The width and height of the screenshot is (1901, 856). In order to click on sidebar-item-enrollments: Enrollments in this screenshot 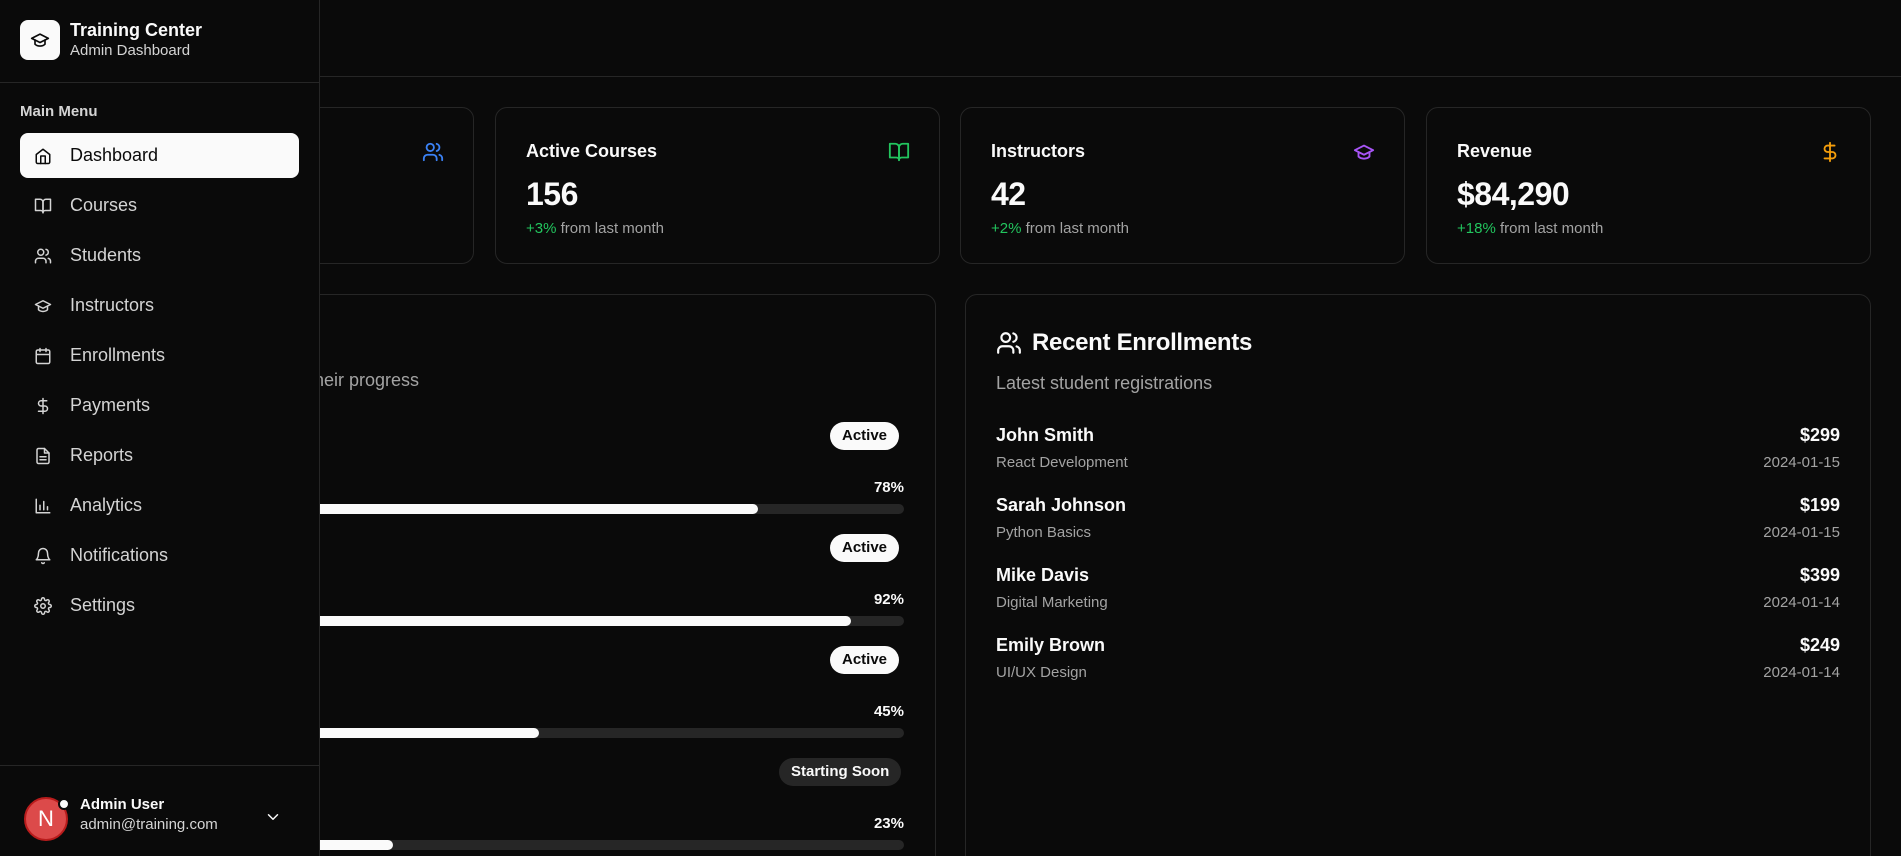, I will do `click(159, 355)`.